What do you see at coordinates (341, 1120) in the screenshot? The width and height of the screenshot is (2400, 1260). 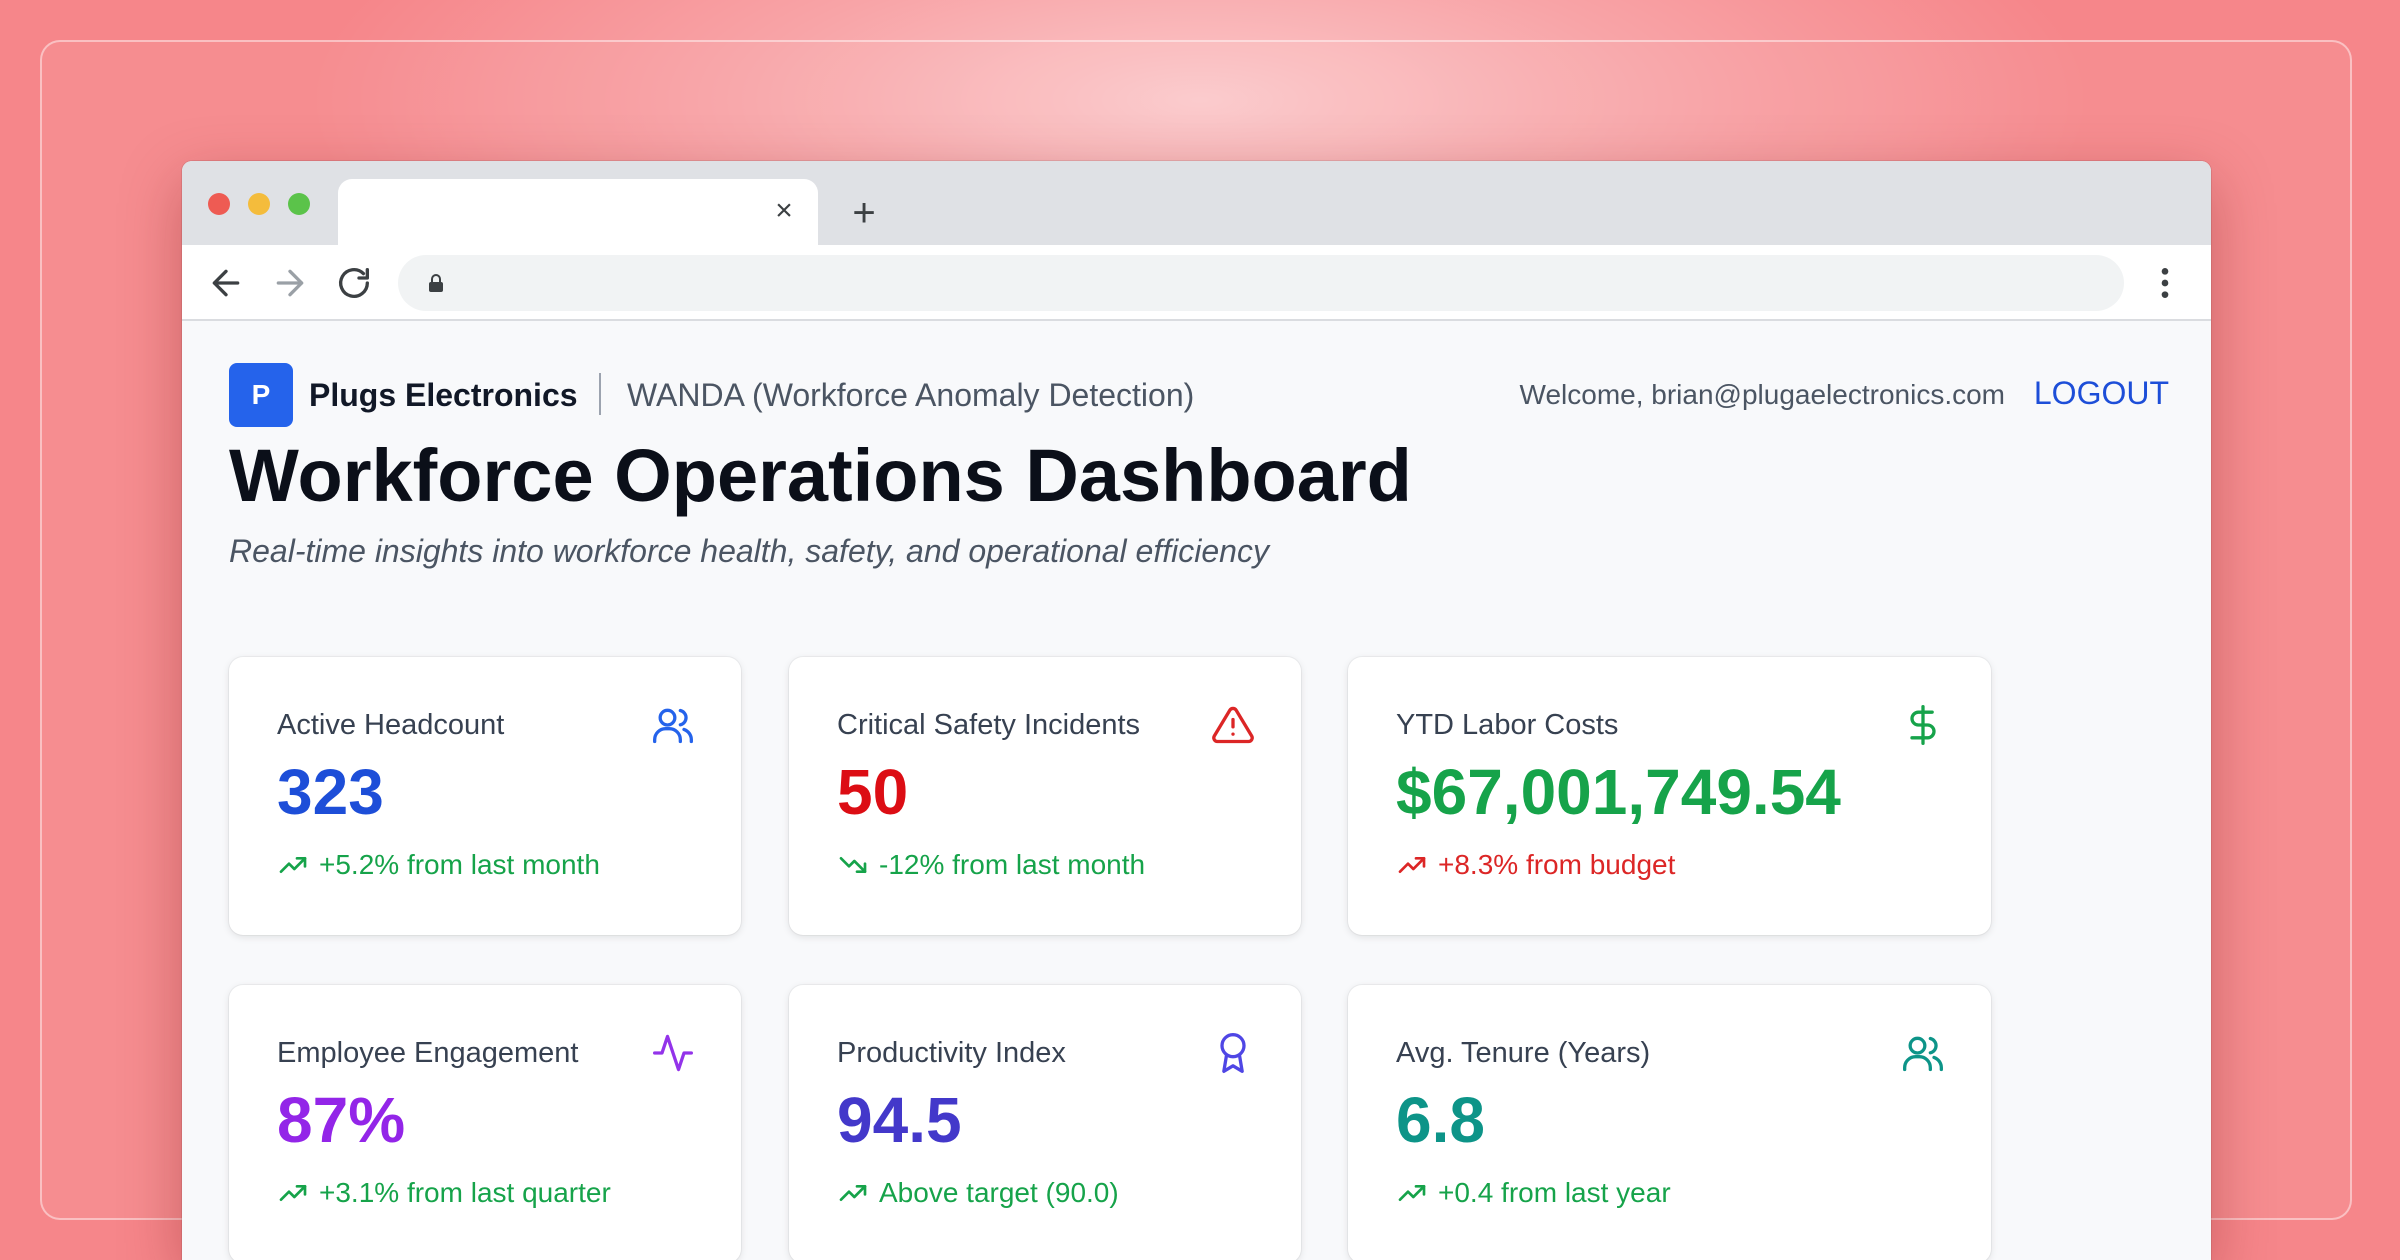 I see `card-value: 87%` at bounding box center [341, 1120].